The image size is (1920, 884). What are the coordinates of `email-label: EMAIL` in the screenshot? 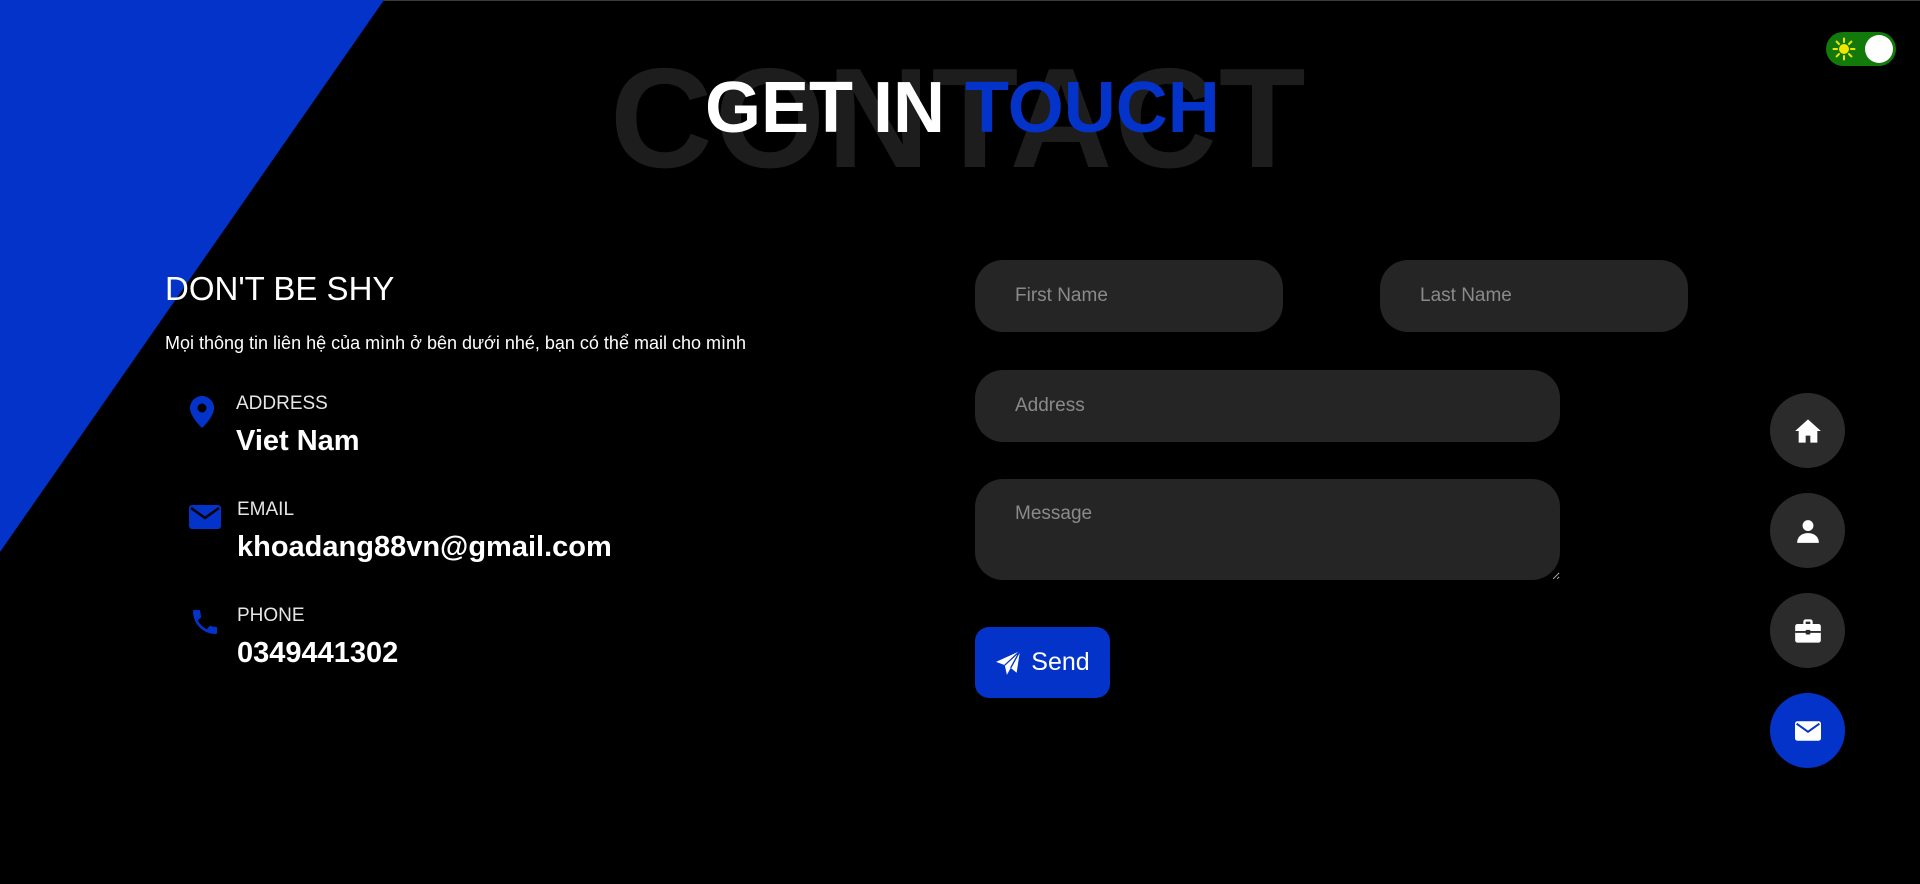 It's located at (266, 509).